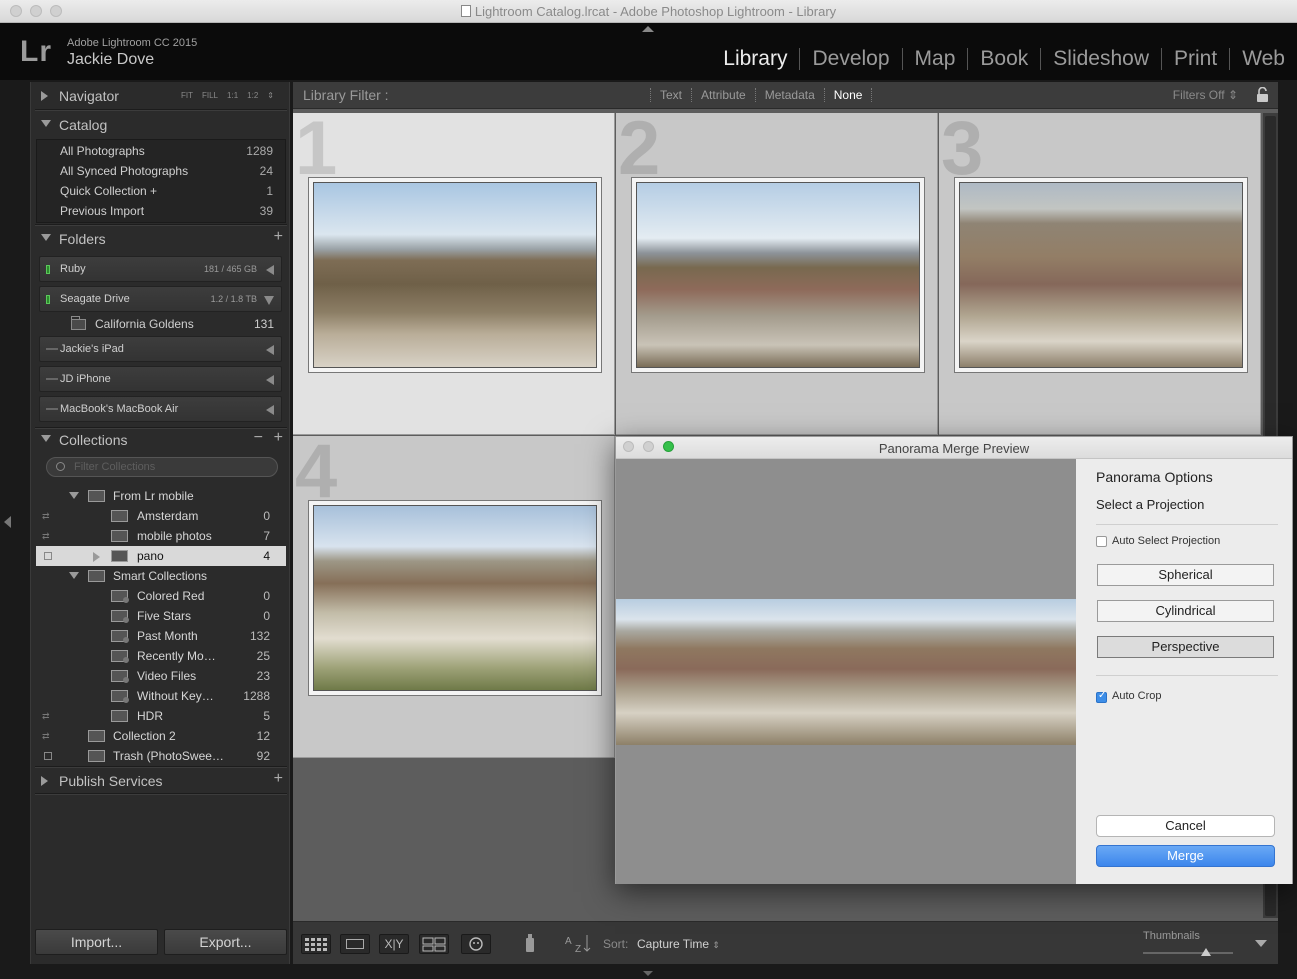 The image size is (1297, 979). Describe the element at coordinates (850, 59) in the screenshot. I see `module-develop: Develop` at that location.